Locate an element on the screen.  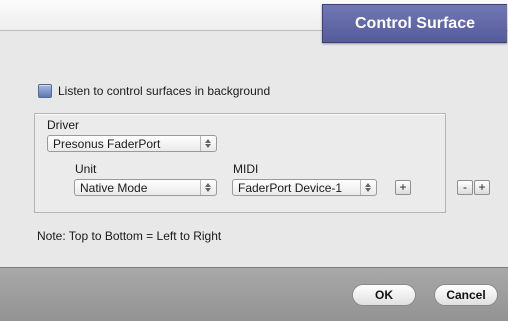
driver-label: Driver is located at coordinates (63, 125).